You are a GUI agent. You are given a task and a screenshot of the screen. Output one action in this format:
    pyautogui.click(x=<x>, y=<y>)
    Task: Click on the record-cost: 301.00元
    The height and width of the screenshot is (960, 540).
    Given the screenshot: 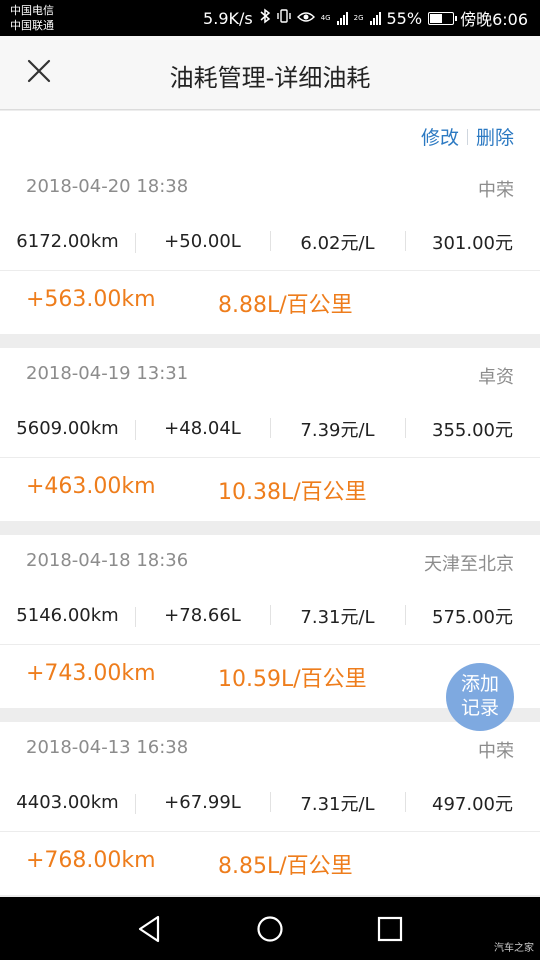 What is the action you would take?
    pyautogui.click(x=472, y=242)
    